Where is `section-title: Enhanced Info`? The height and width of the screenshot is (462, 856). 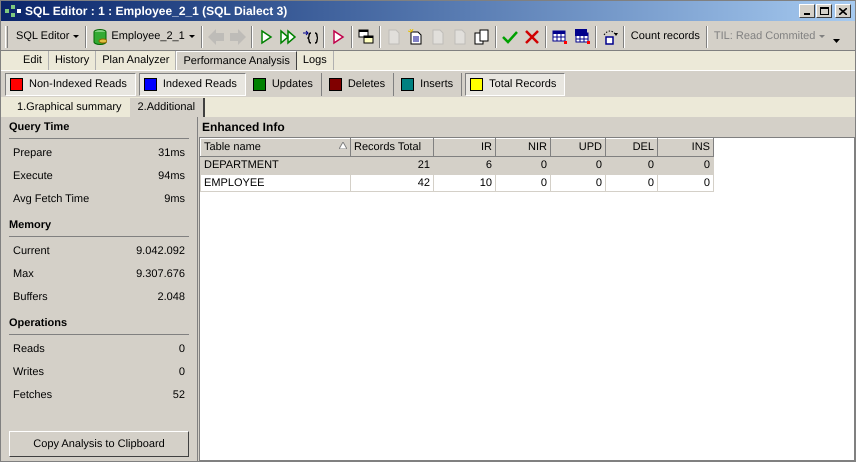 section-title: Enhanced Info is located at coordinates (243, 127).